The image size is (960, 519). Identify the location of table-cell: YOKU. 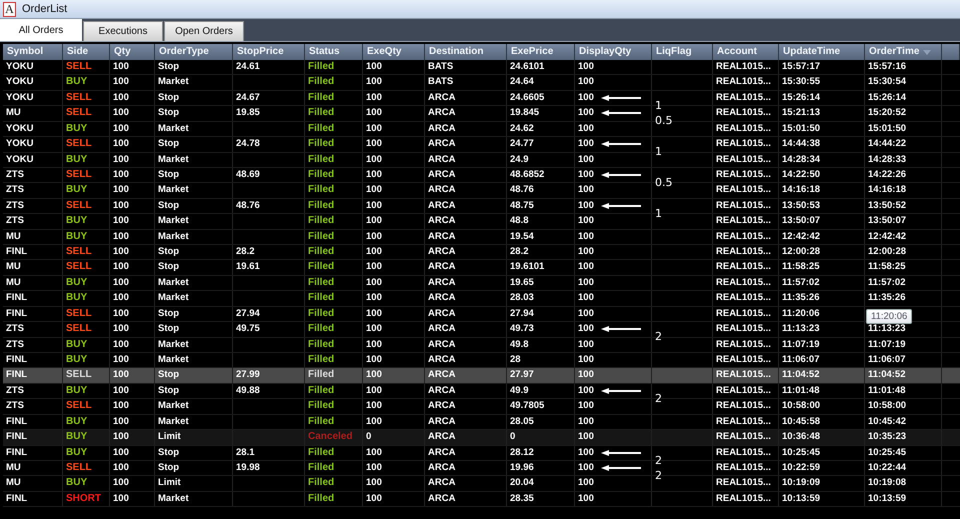
(33, 144).